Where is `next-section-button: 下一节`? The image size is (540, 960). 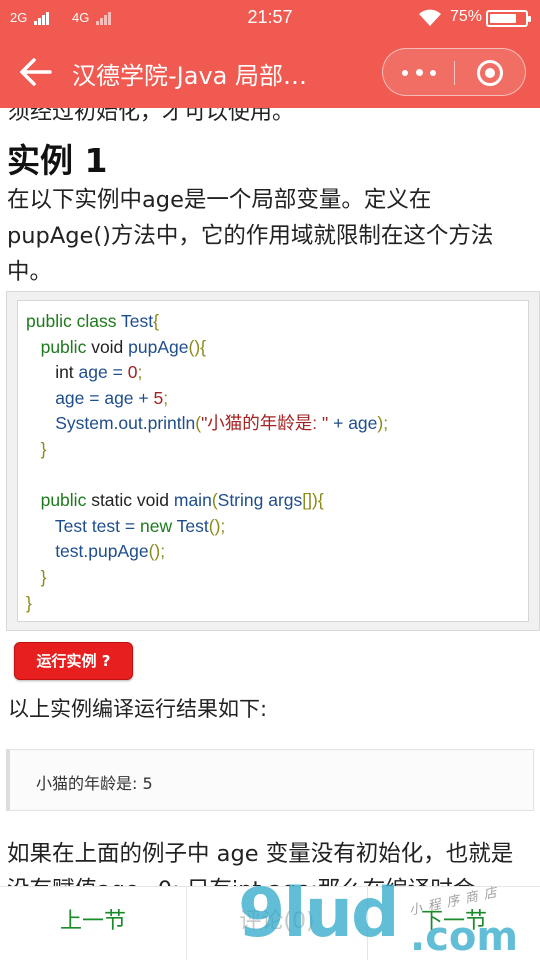
next-section-button: 下一节 is located at coordinates (454, 923).